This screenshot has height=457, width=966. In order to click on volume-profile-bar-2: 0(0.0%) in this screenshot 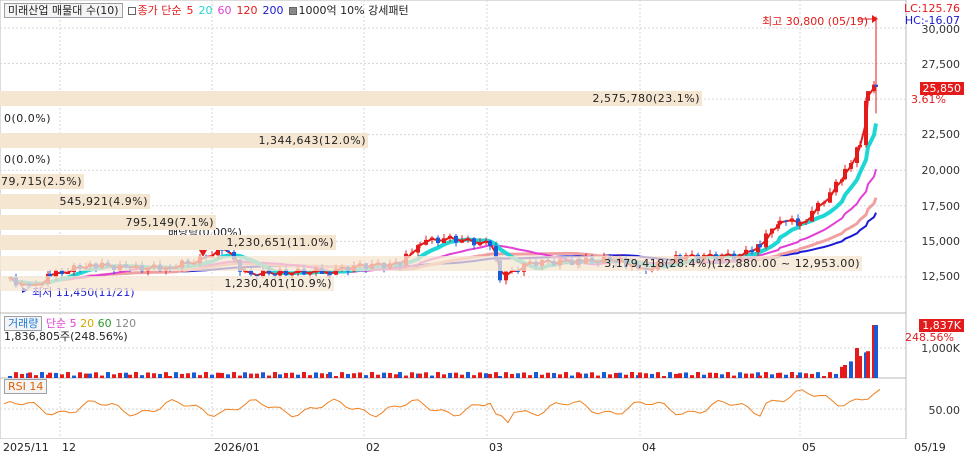, I will do `click(28, 118)`.